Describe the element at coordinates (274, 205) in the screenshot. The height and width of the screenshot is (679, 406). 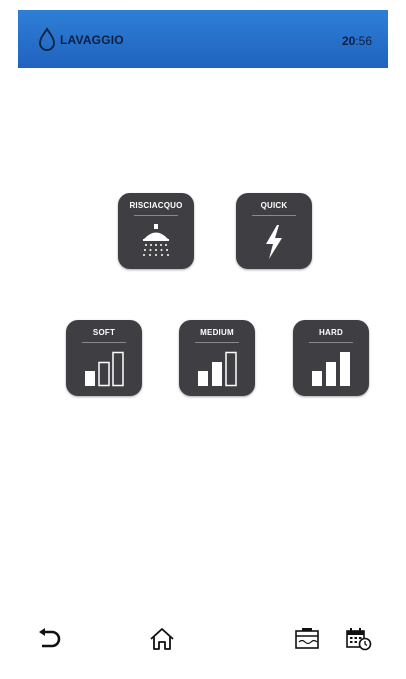
I see `tile-label: QUICK` at that location.